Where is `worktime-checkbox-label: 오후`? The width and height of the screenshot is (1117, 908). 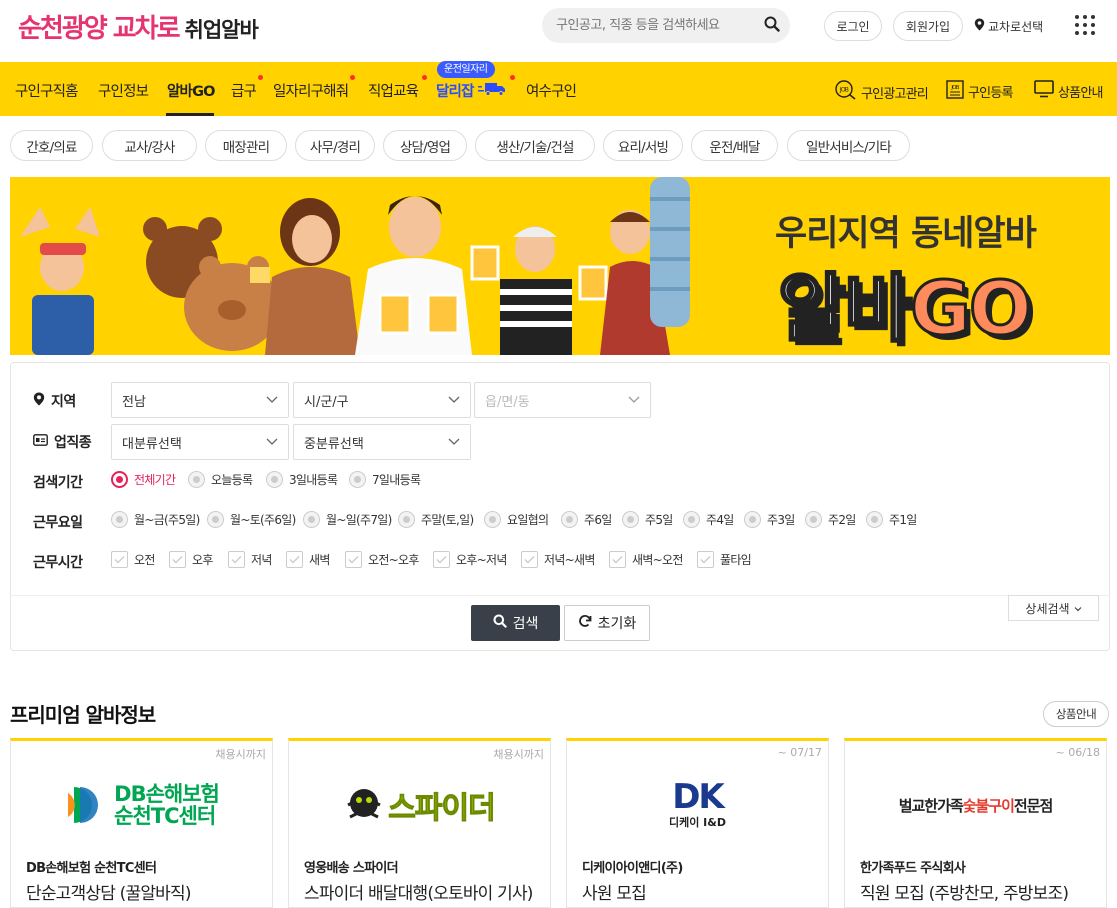
worktime-checkbox-label: 오후 is located at coordinates (202, 560).